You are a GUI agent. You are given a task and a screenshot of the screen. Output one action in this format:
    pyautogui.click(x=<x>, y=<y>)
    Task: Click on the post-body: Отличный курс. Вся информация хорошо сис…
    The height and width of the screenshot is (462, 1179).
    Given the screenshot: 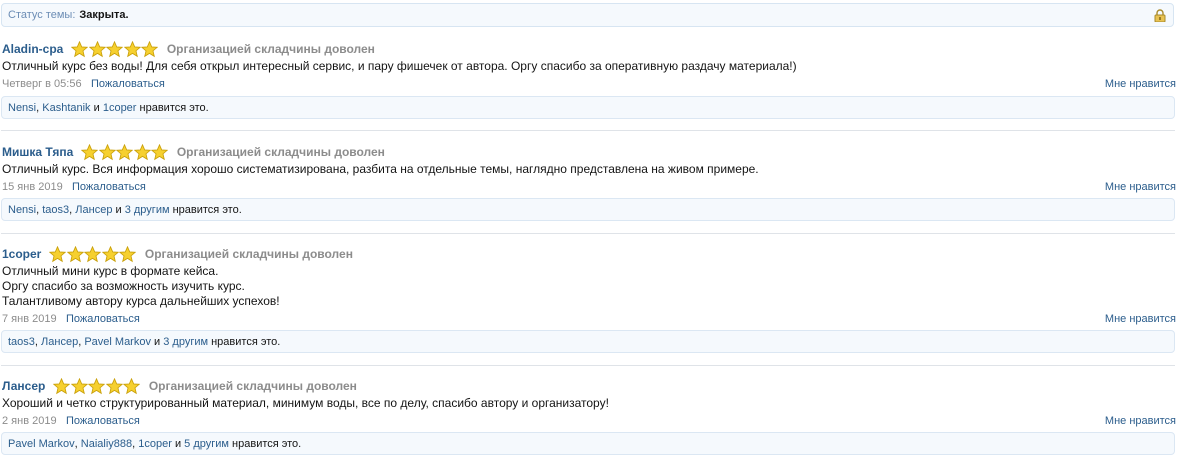 What is the action you would take?
    pyautogui.click(x=380, y=169)
    